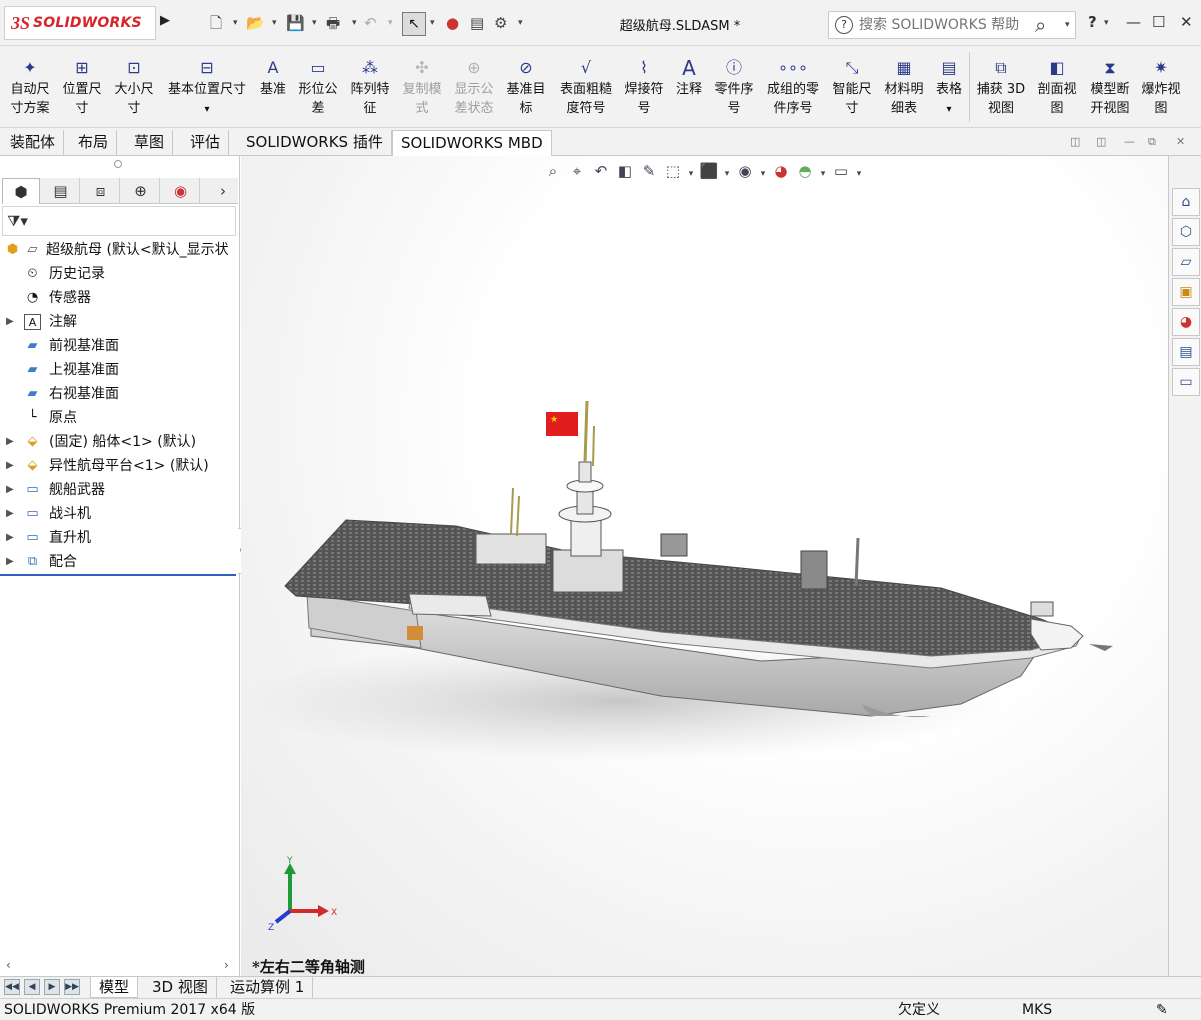 Image resolution: width=1201 pixels, height=1020 pixels. What do you see at coordinates (150, 143) in the screenshot?
I see `tab-sketch: 草图` at bounding box center [150, 143].